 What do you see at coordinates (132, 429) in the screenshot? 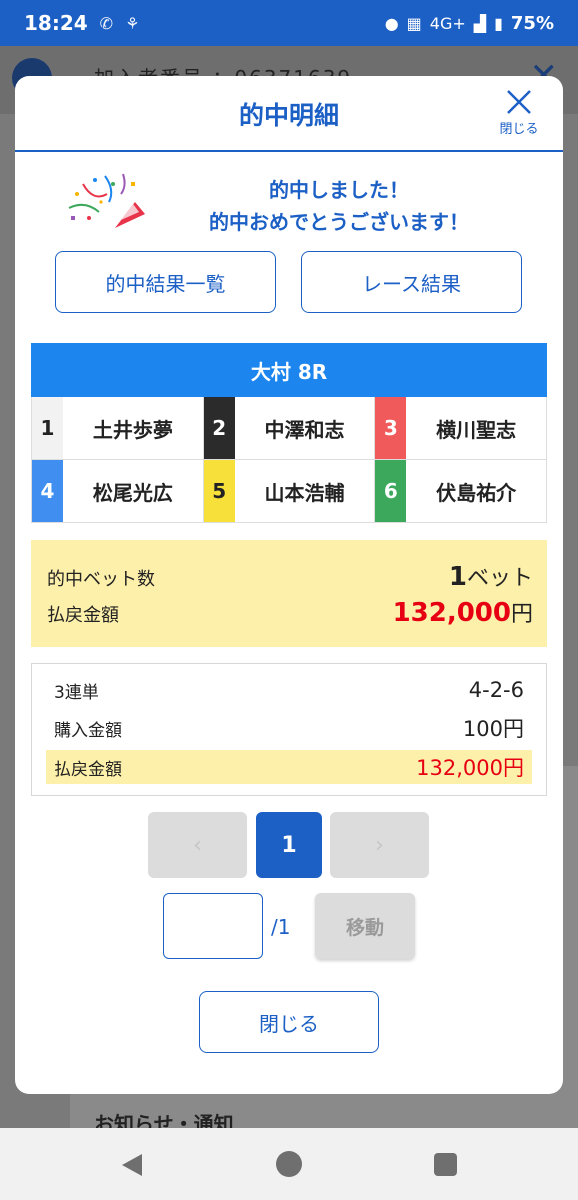
I see `entry-name: 土井歩夢` at bounding box center [132, 429].